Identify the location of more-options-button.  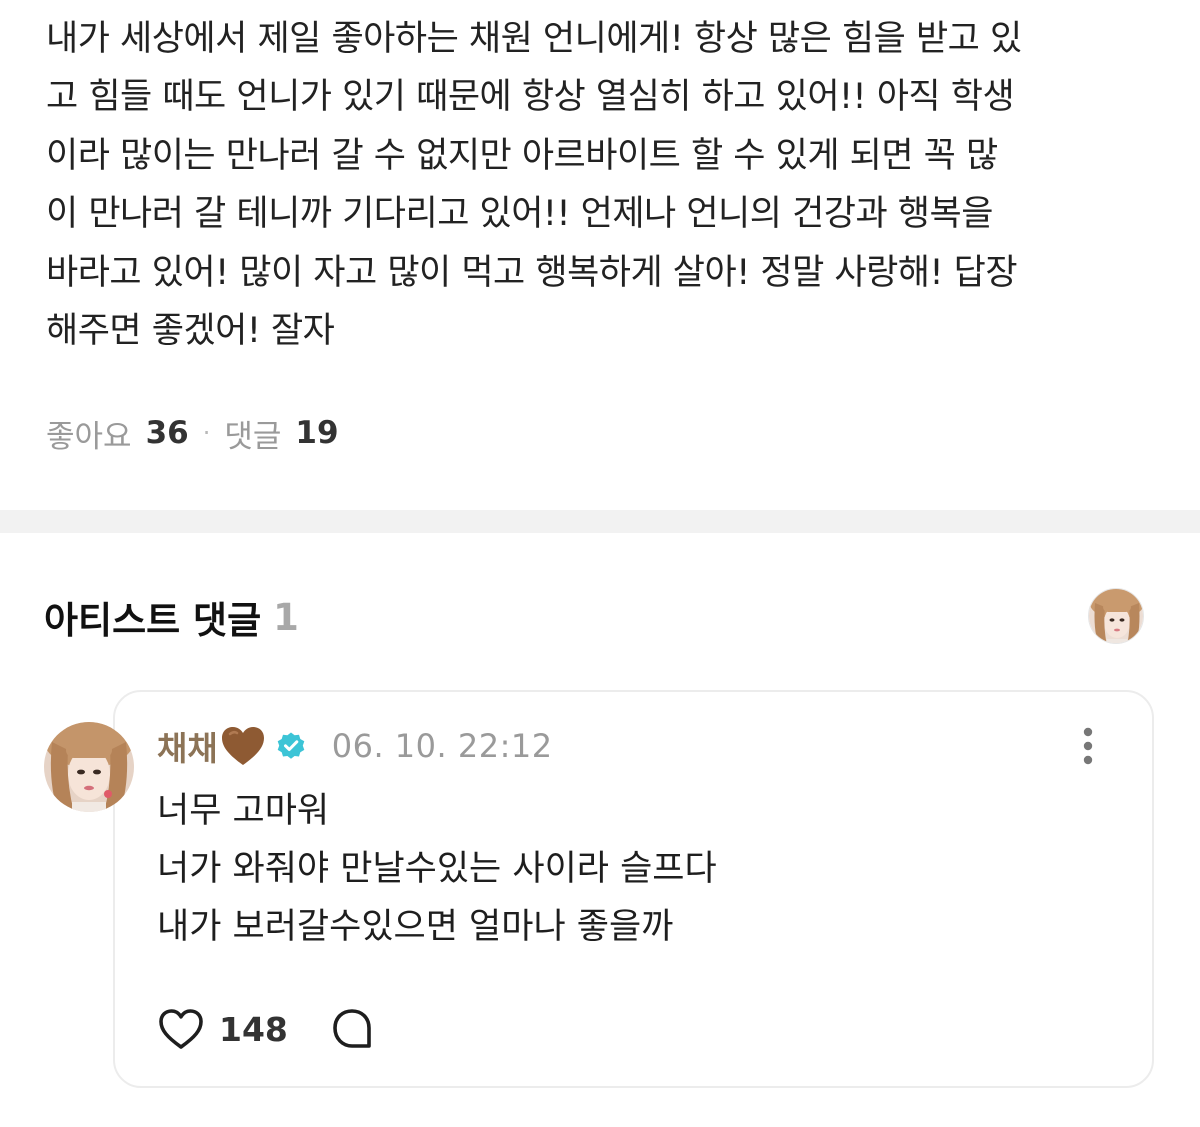
(1088, 746).